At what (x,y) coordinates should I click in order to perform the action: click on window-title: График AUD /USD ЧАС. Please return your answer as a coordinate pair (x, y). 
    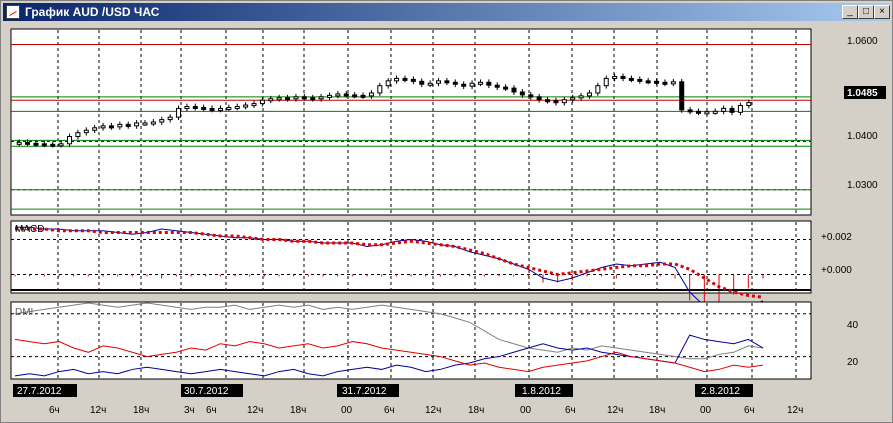
    Looking at the image, I should click on (92, 12).